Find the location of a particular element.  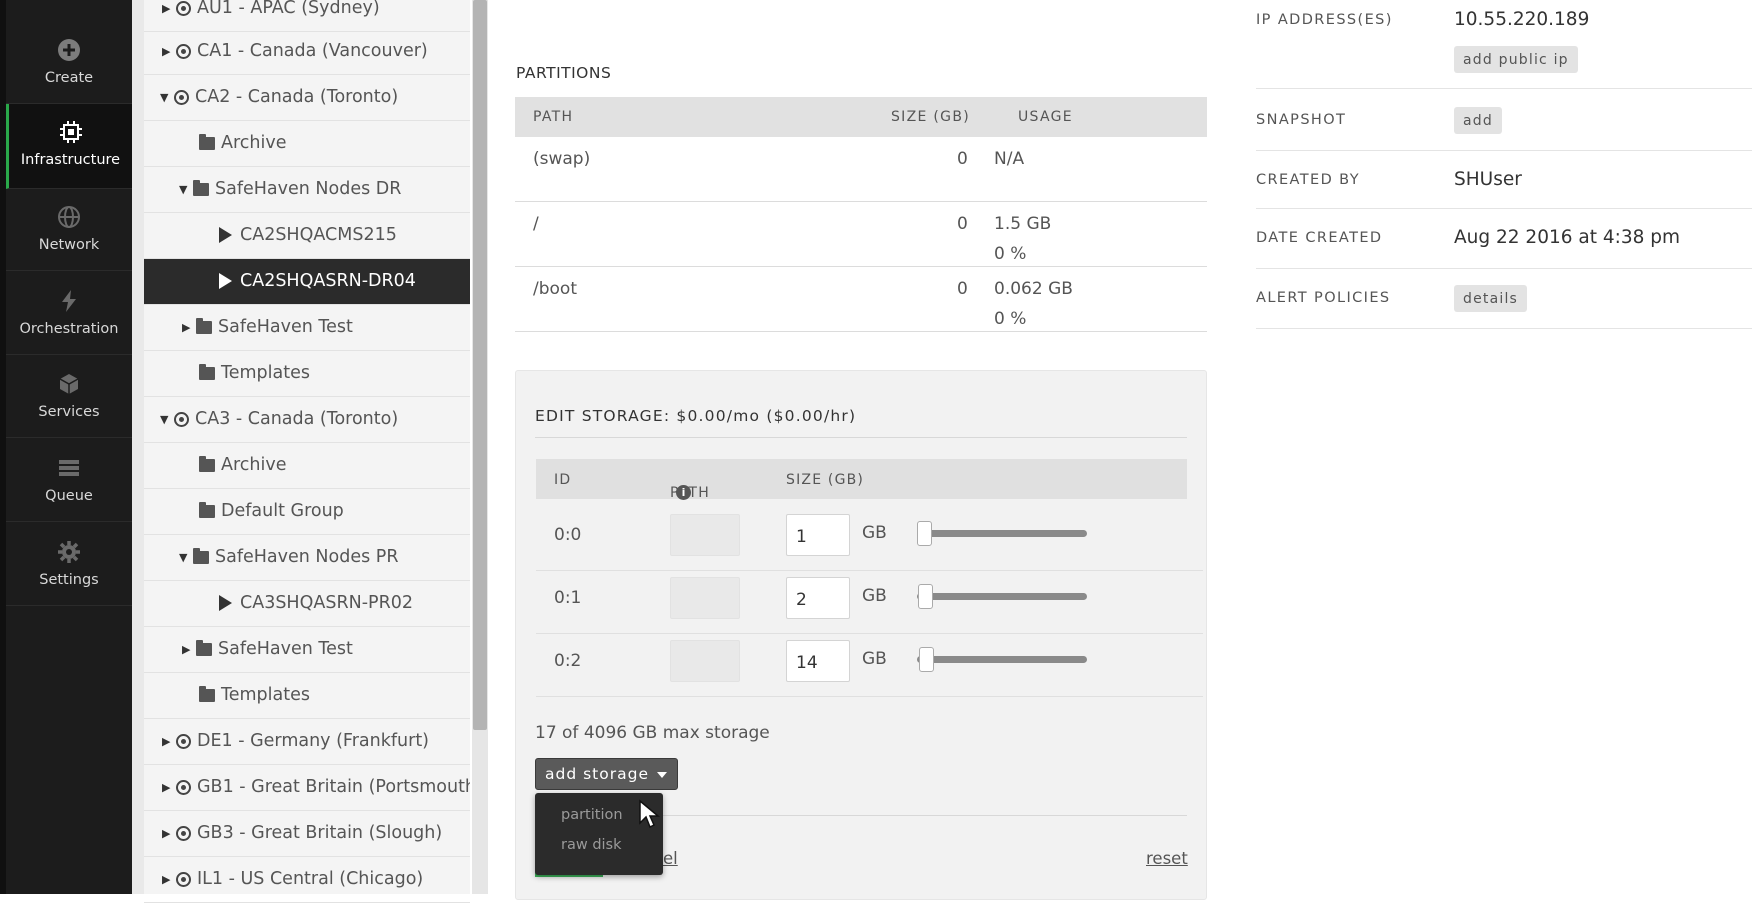

nav-orchestration: Orchestration is located at coordinates (69, 314).